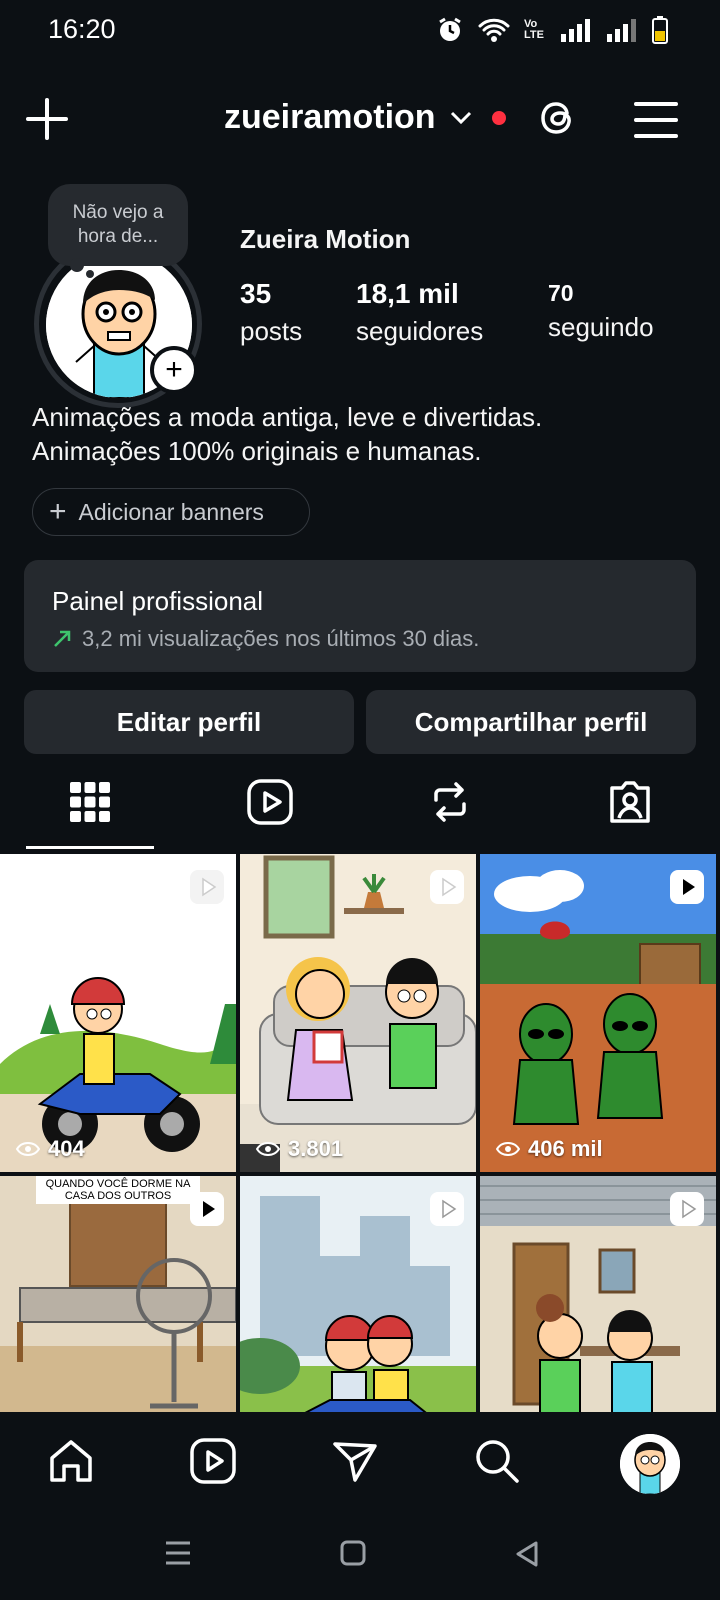 Image resolution: width=720 pixels, height=1600 pixels. I want to click on back-icon, so click(527, 1554).